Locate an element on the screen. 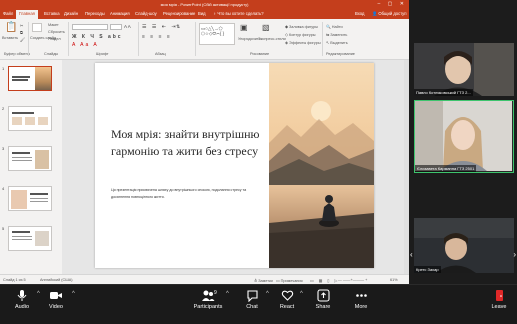 The height and width of the screenshot is (324, 517). heart-icon is located at coordinates (287, 295).